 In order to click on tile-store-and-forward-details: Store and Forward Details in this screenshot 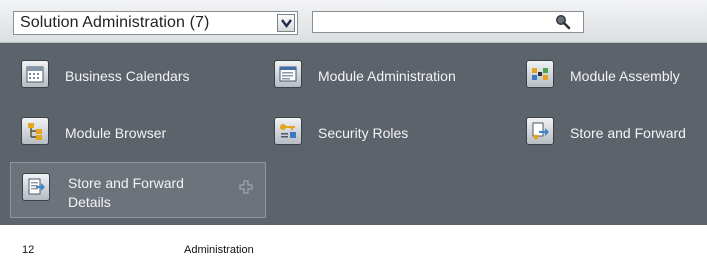, I will do `click(138, 190)`.